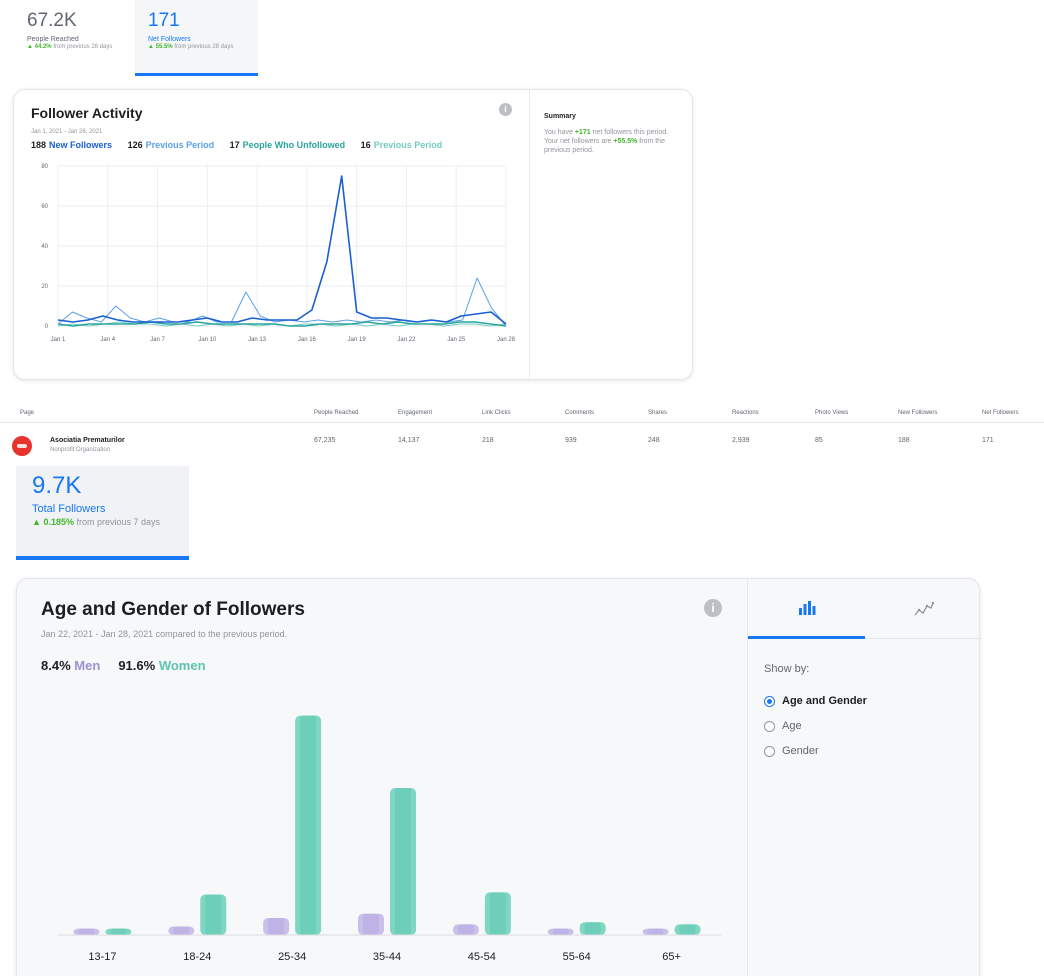 The width and height of the screenshot is (1044, 976). I want to click on divider, so click(529, 234).